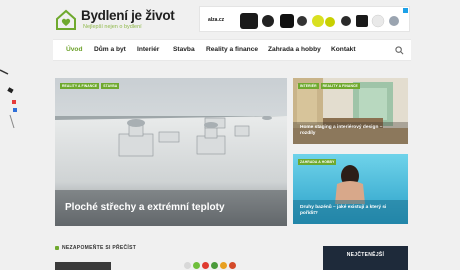 This screenshot has width=460, height=270. I want to click on ad-brand: alza.cz, so click(216, 20).